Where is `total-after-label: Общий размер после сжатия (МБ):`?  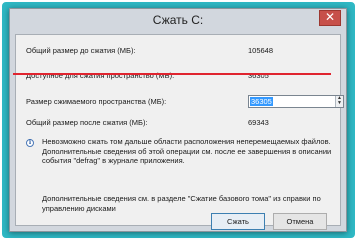
total-after-label: Общий размер после сжатия (МБ): is located at coordinates (87, 122).